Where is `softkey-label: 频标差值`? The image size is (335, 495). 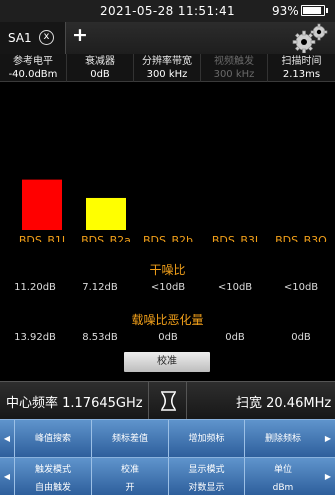 softkey-label: 频标差值 is located at coordinates (129, 439).